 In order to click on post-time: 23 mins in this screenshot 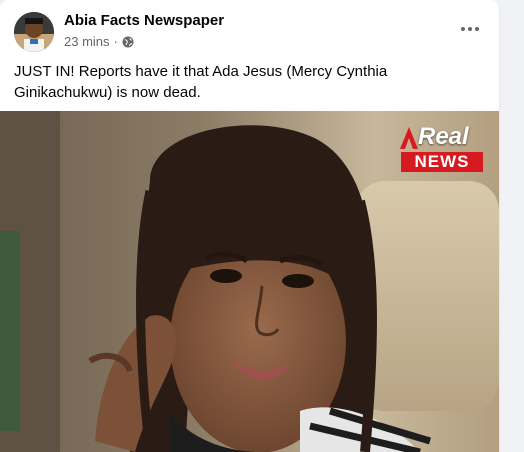, I will do `click(87, 41)`.